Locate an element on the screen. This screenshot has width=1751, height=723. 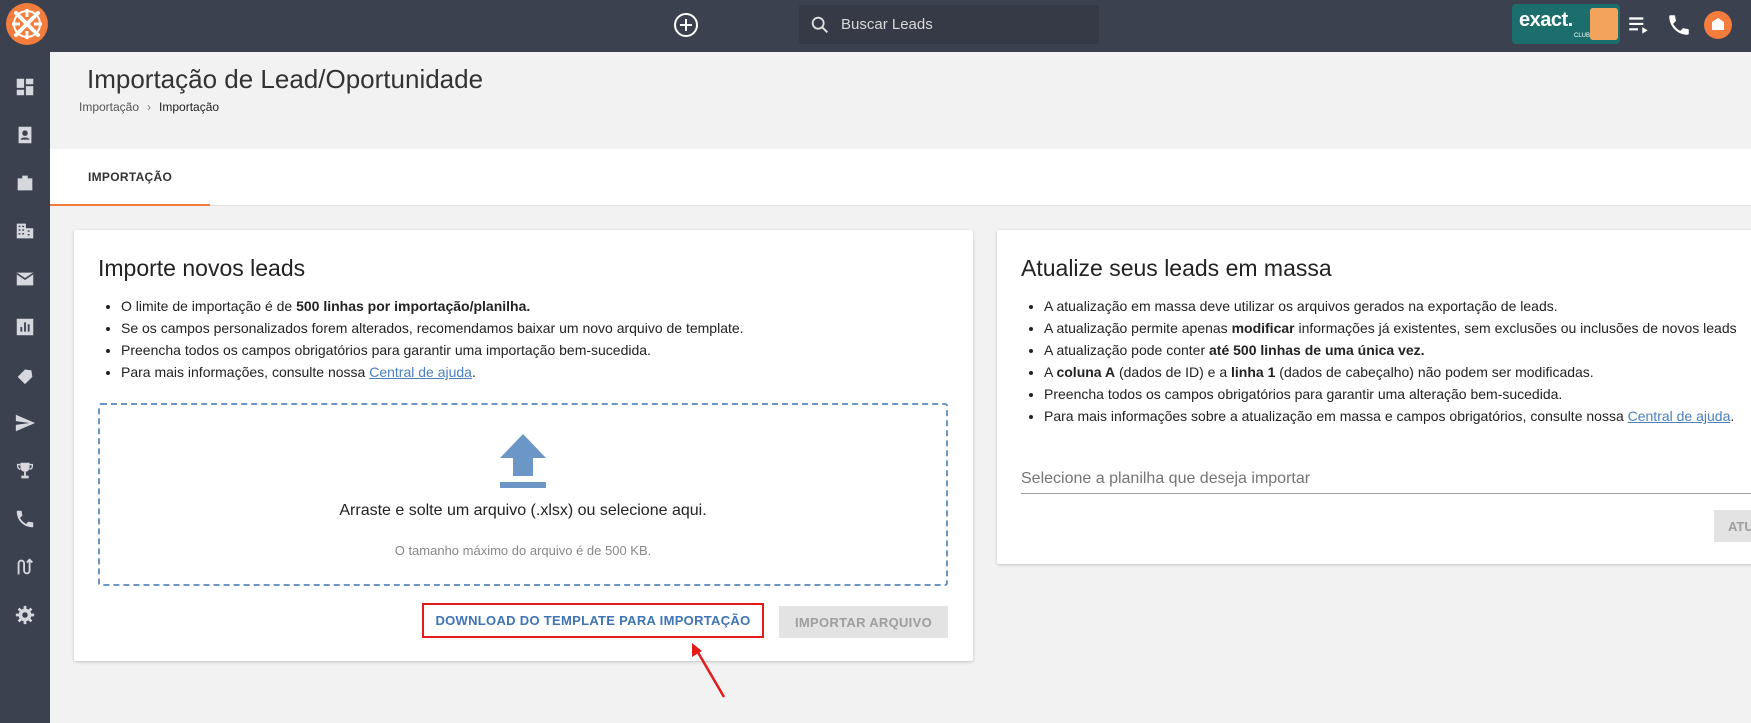
tab-bar: IMPORTAÇÃO is located at coordinates (900, 177).